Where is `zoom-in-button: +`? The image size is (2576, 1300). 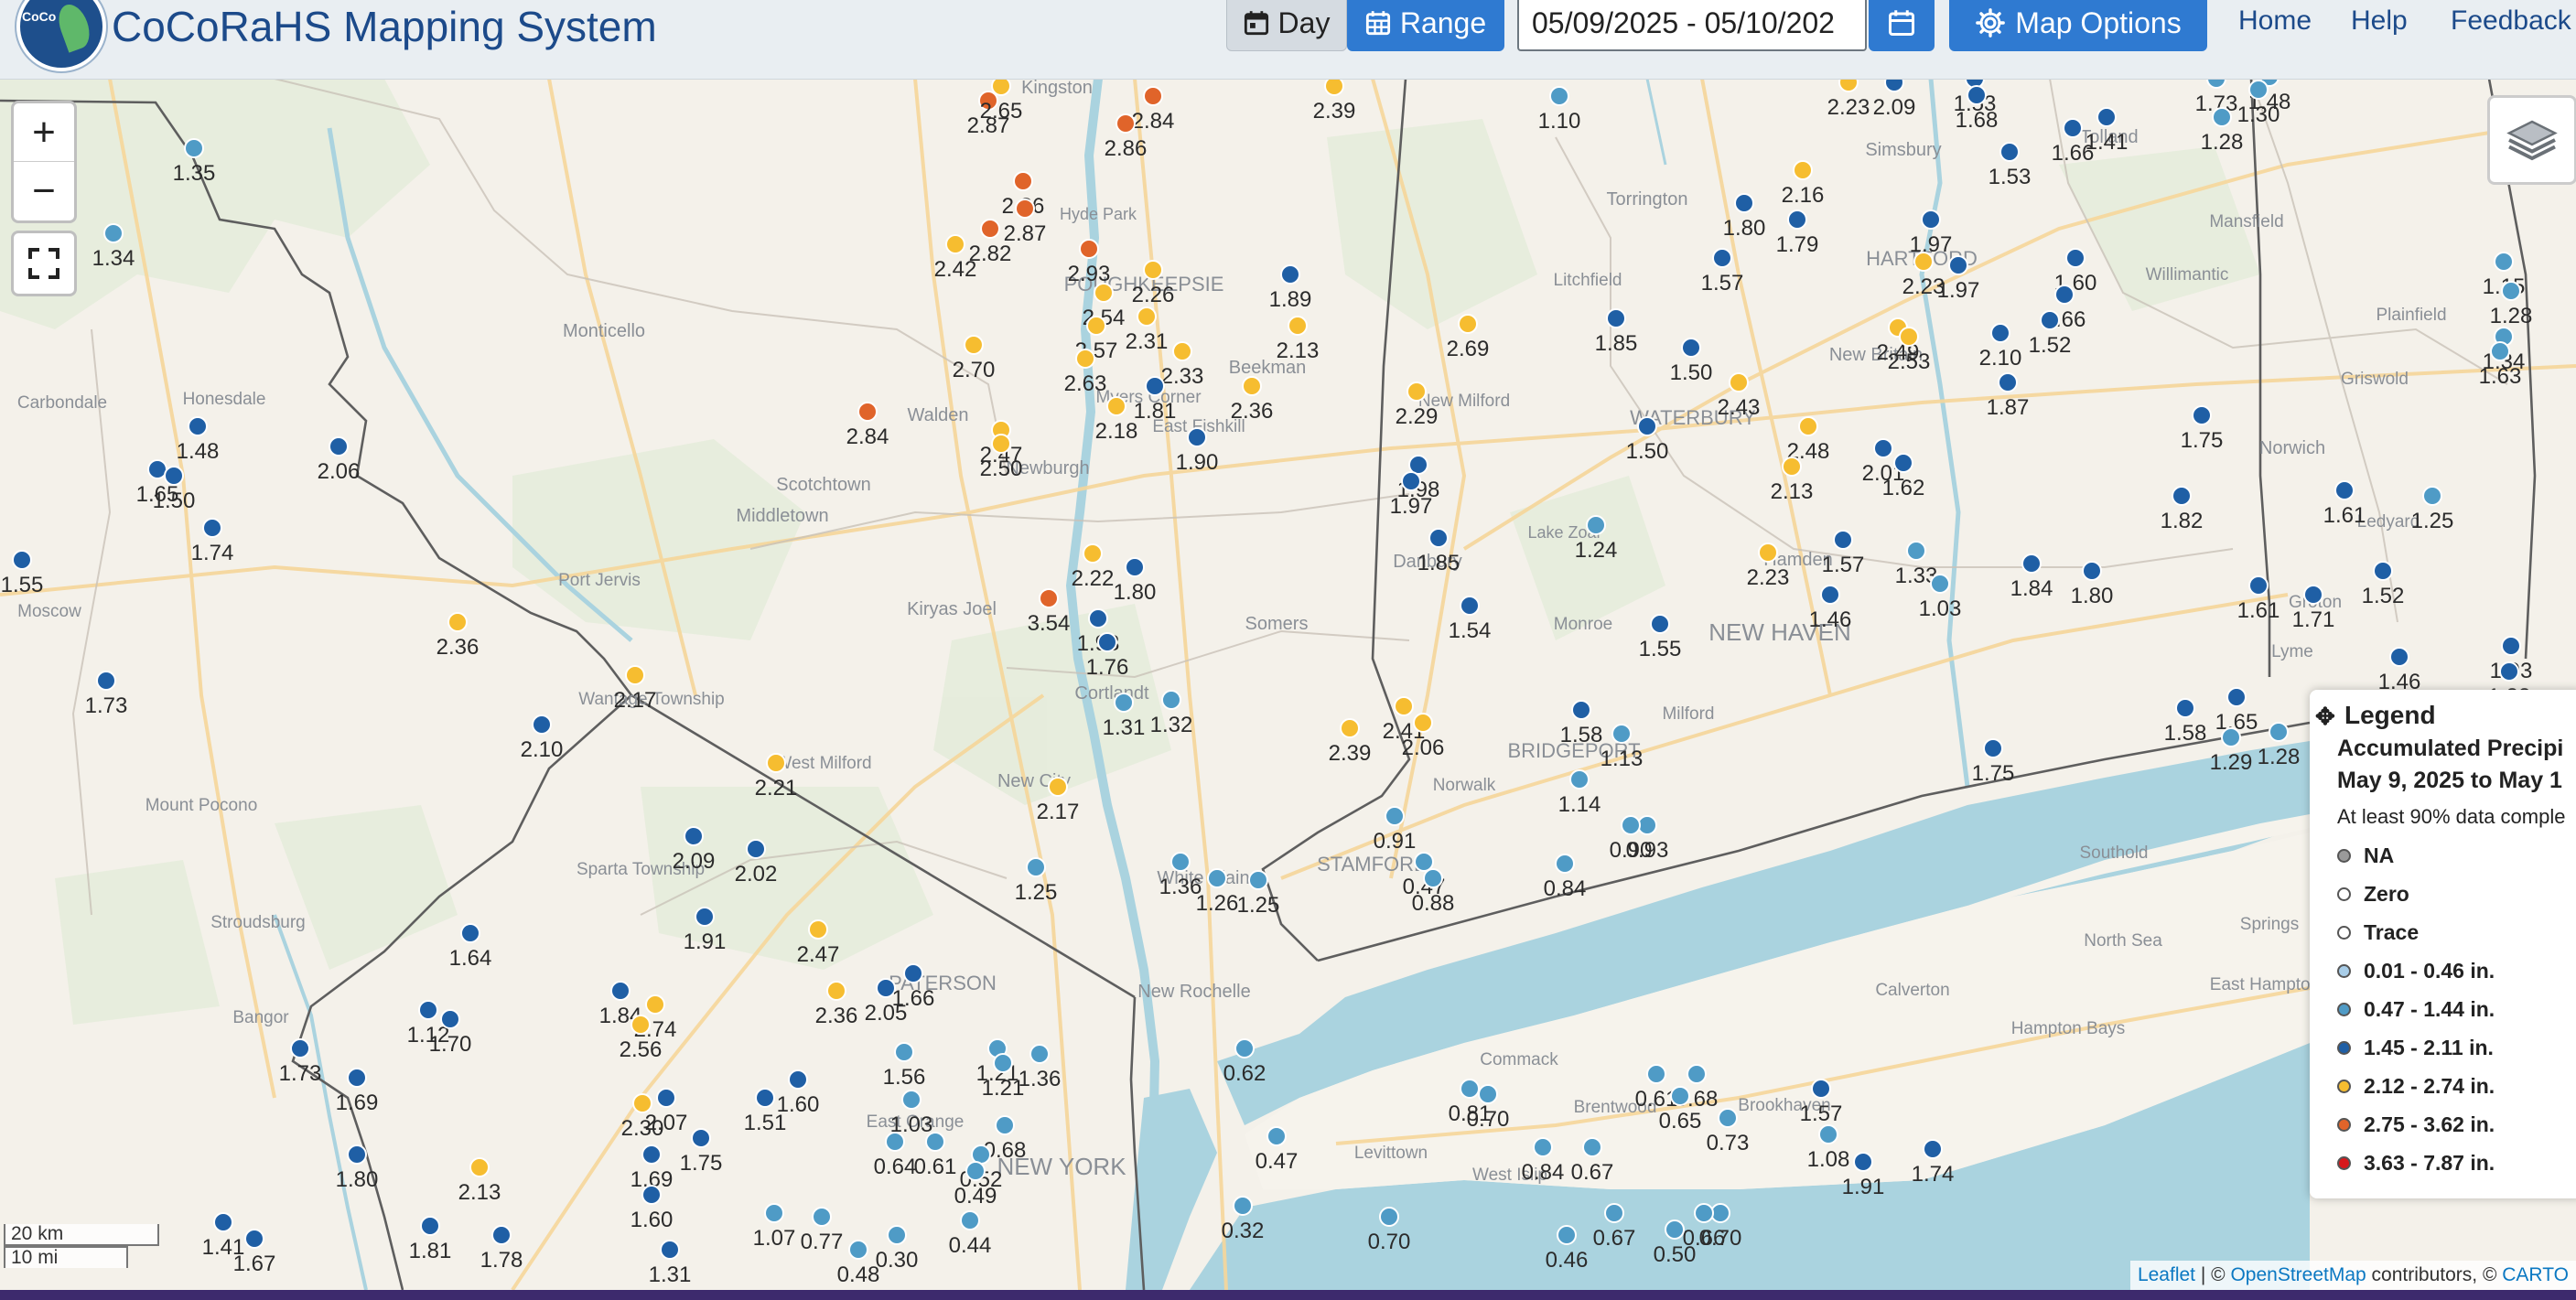
zoom-in-button: + is located at coordinates (44, 132).